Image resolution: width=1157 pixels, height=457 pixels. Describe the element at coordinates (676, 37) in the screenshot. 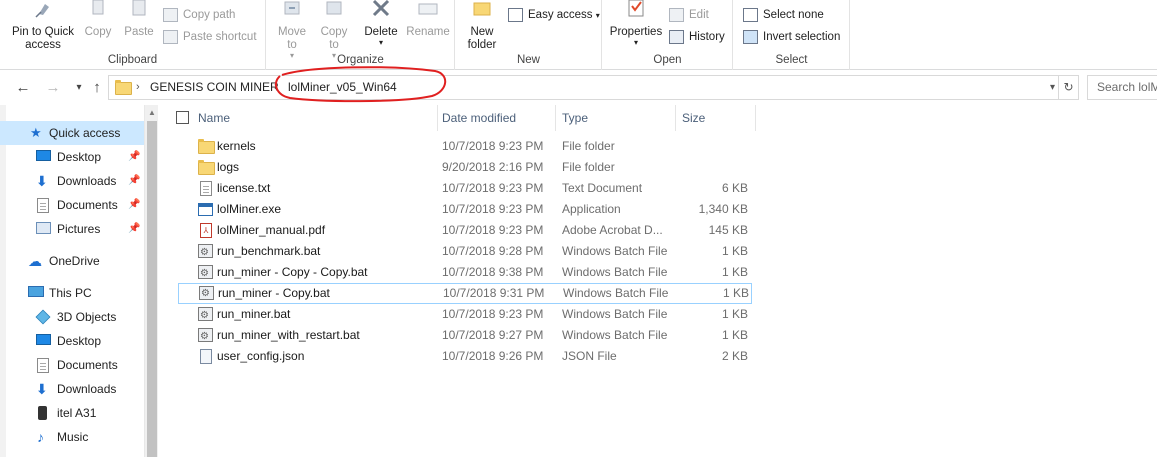

I see `history-icon` at that location.